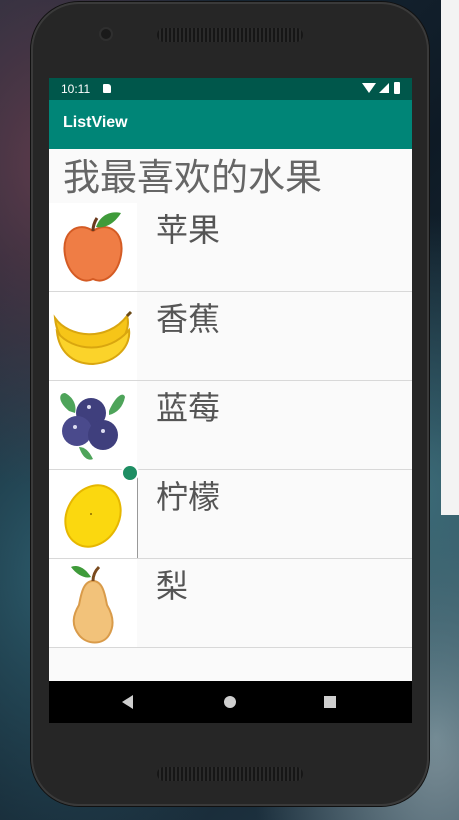 Image resolution: width=459 pixels, height=820 pixels. What do you see at coordinates (130, 473) in the screenshot?
I see `badge-icon` at bounding box center [130, 473].